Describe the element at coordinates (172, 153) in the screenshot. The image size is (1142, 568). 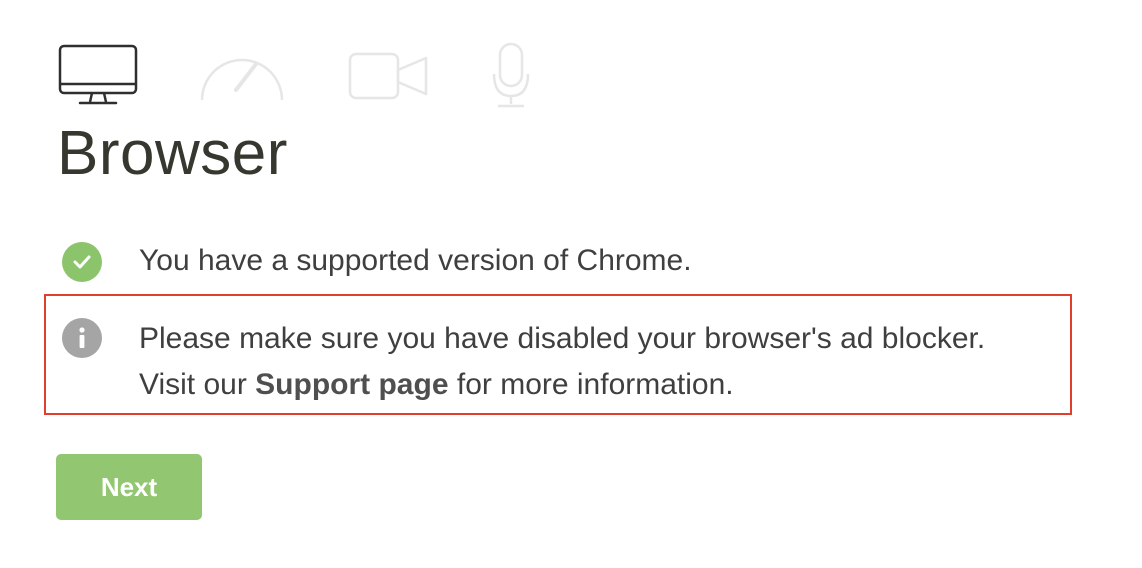
I see `page-title: Browser` at that location.